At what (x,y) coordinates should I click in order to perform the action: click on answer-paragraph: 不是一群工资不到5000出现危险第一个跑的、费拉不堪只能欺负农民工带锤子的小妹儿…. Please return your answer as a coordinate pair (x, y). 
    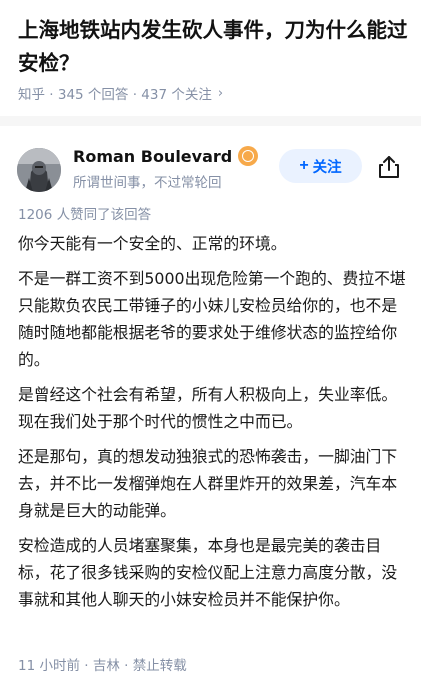
    Looking at the image, I should click on (212, 319).